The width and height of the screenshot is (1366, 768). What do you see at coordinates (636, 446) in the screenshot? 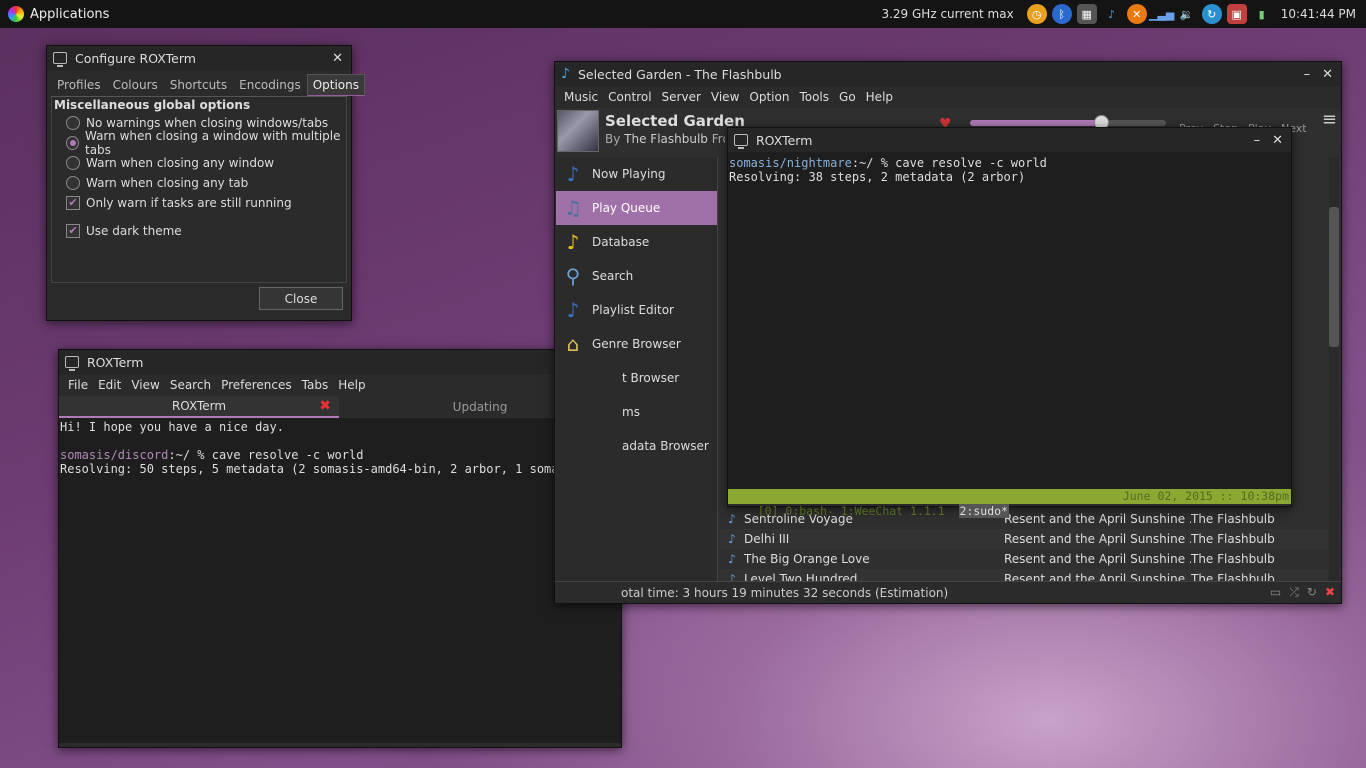
I see `nav-metadata-browser: adata Browser` at bounding box center [636, 446].